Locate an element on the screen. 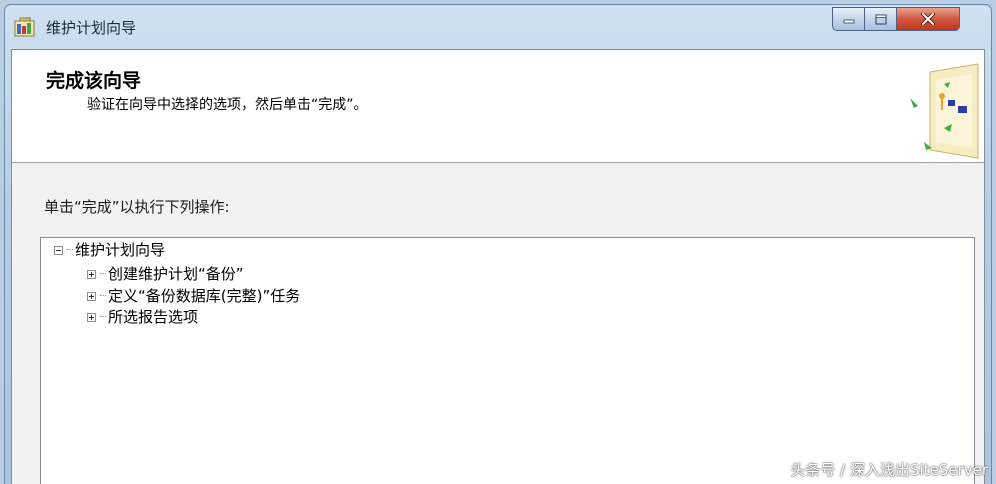  tree-node-label: 创建维护计划“备份” is located at coordinates (176, 274).